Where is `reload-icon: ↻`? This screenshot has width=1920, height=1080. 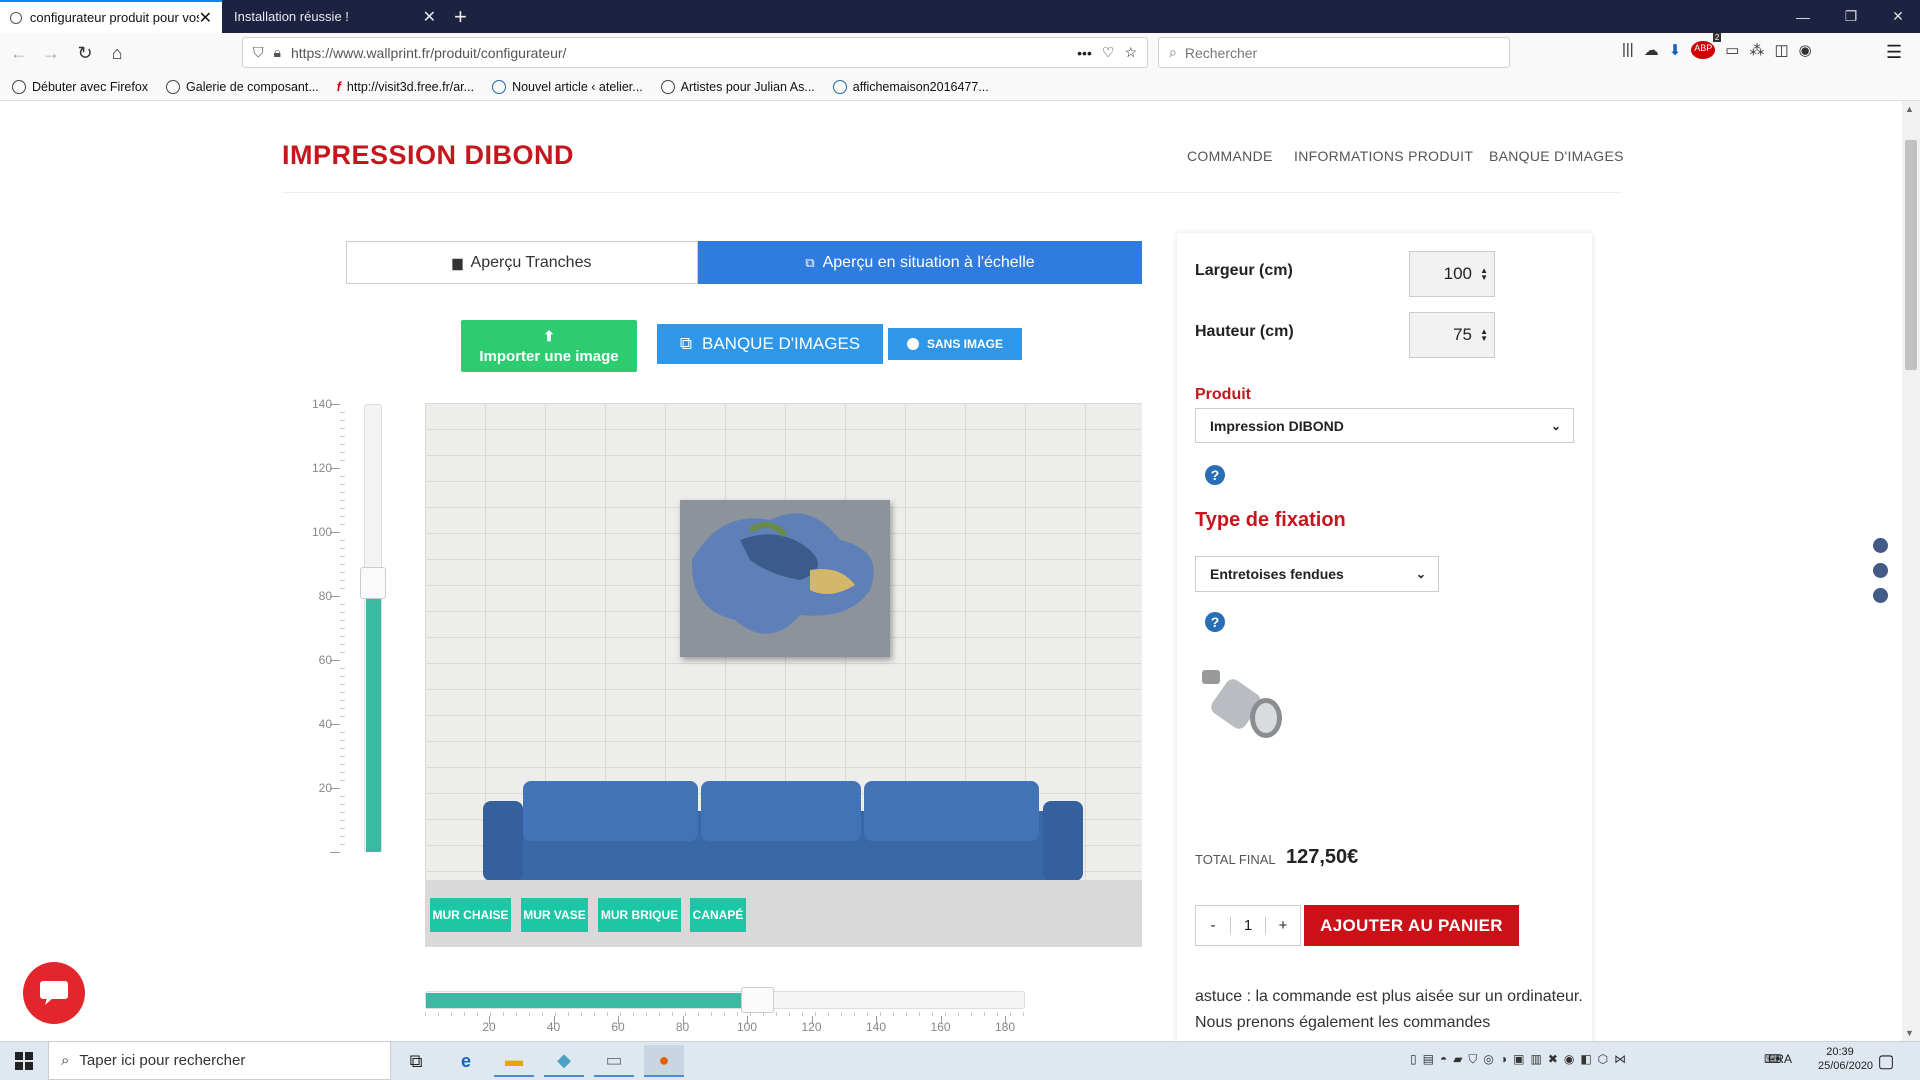 reload-icon: ↻ is located at coordinates (85, 53).